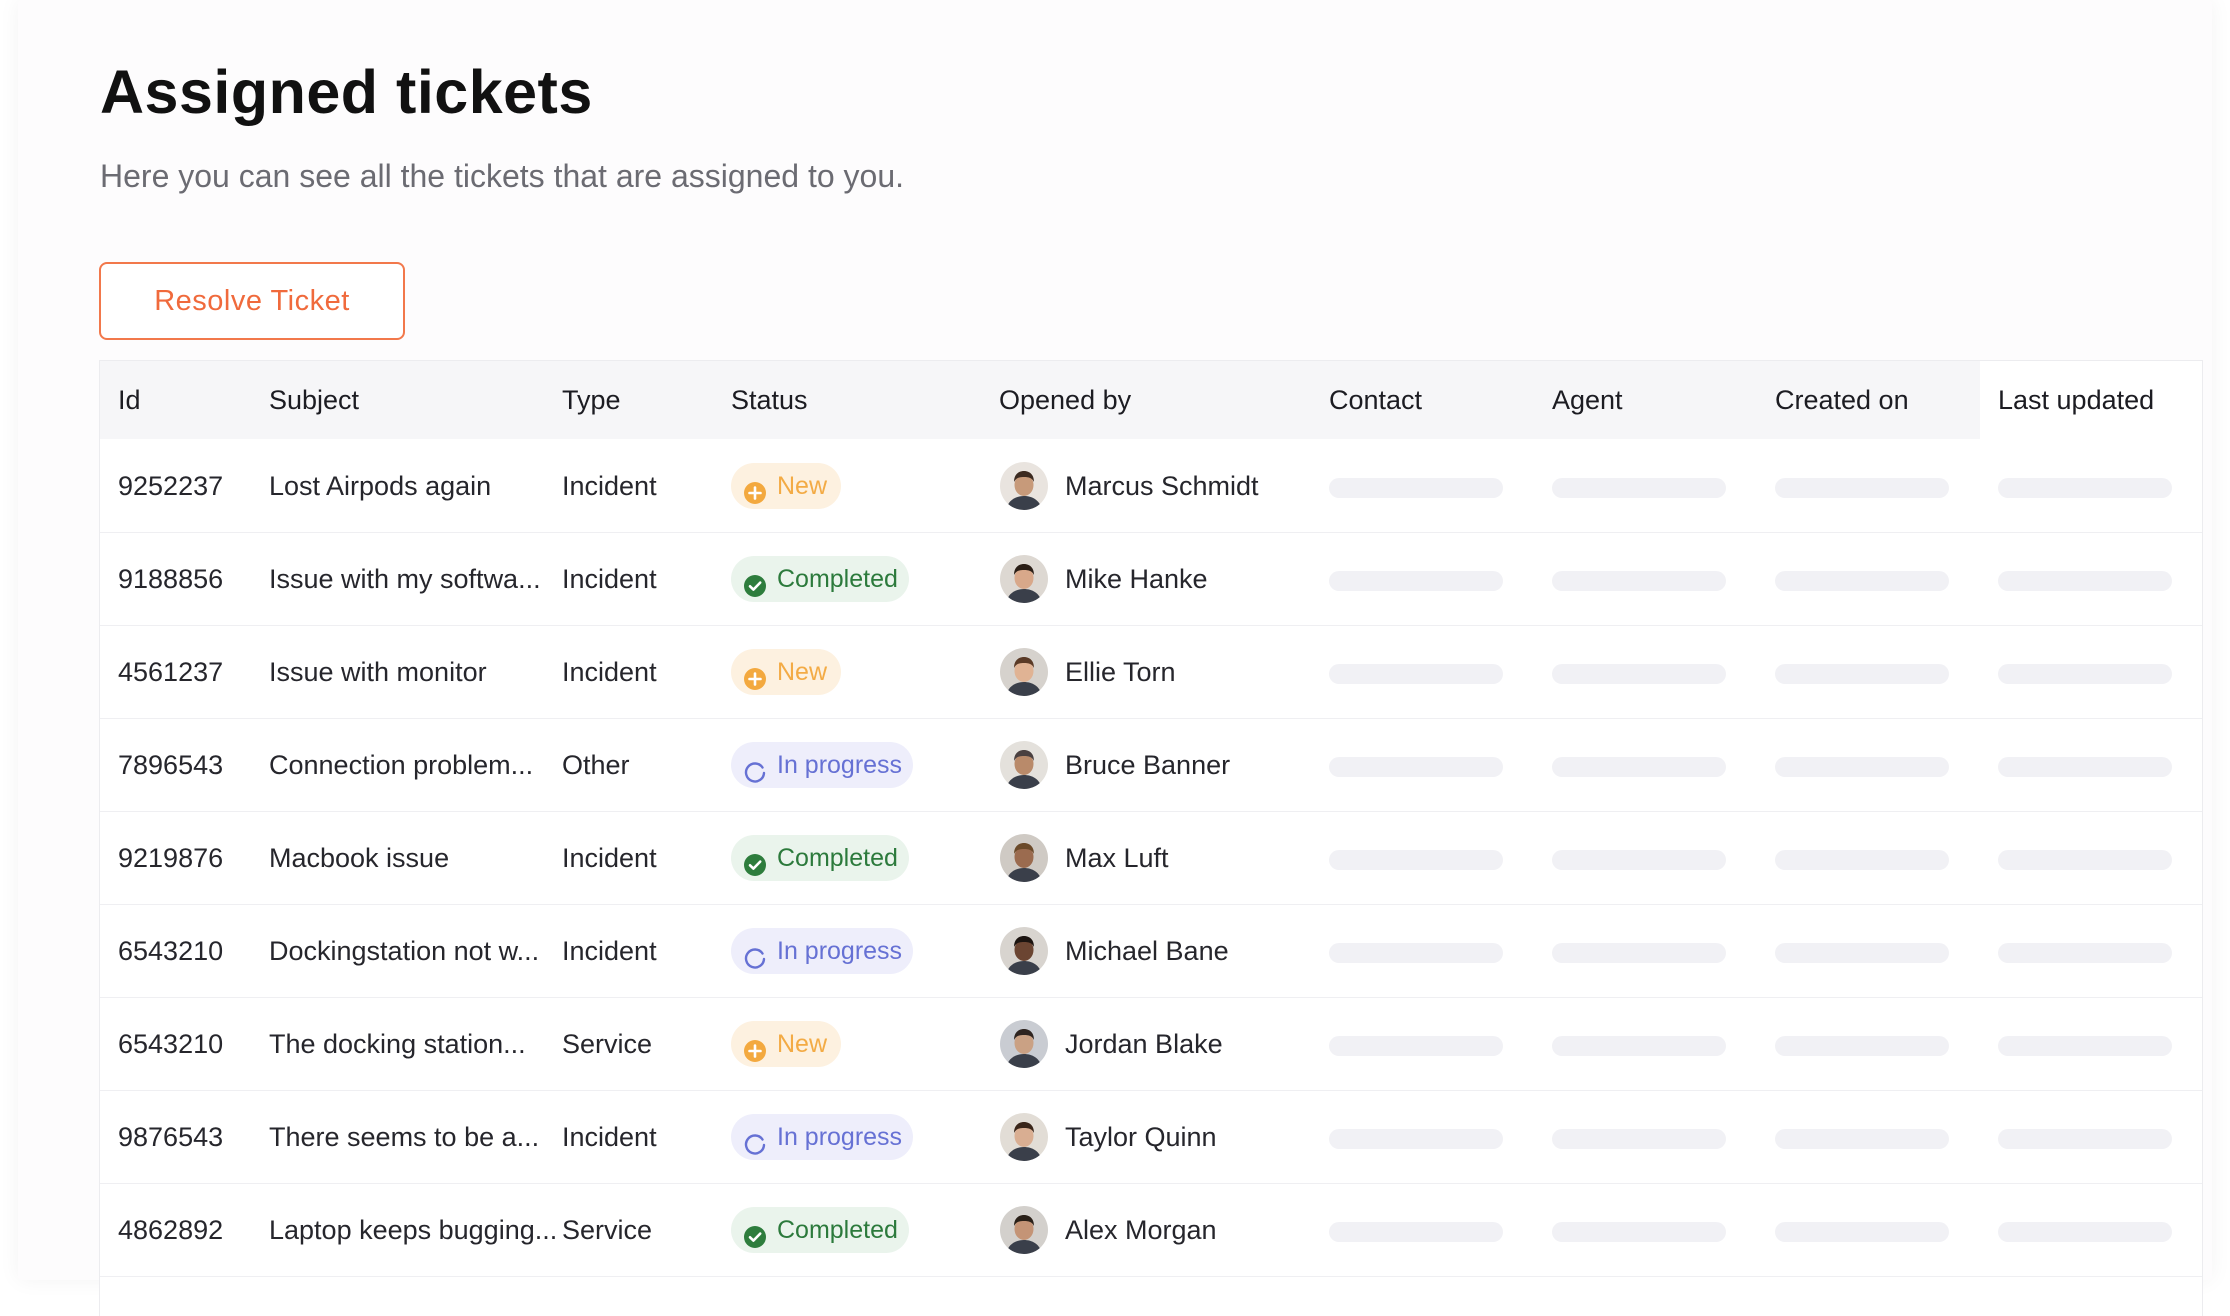  I want to click on status-label: Completed, so click(837, 1230).